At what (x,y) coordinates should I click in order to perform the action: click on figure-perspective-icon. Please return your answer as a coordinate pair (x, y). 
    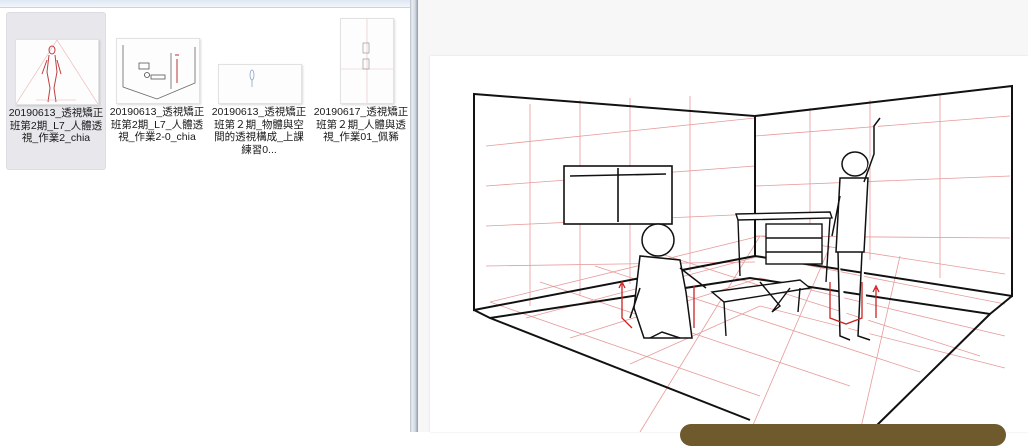
    Looking at the image, I should click on (367, 61).